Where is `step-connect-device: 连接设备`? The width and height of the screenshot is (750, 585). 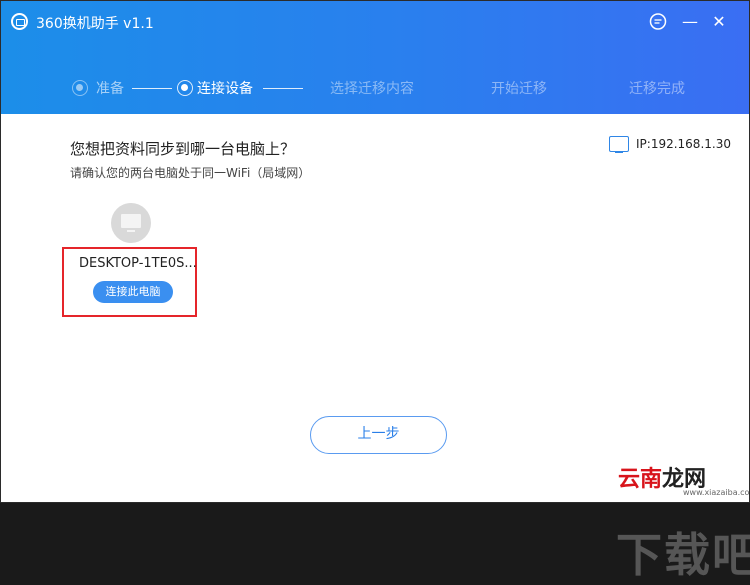 step-connect-device: 连接设备 is located at coordinates (225, 89).